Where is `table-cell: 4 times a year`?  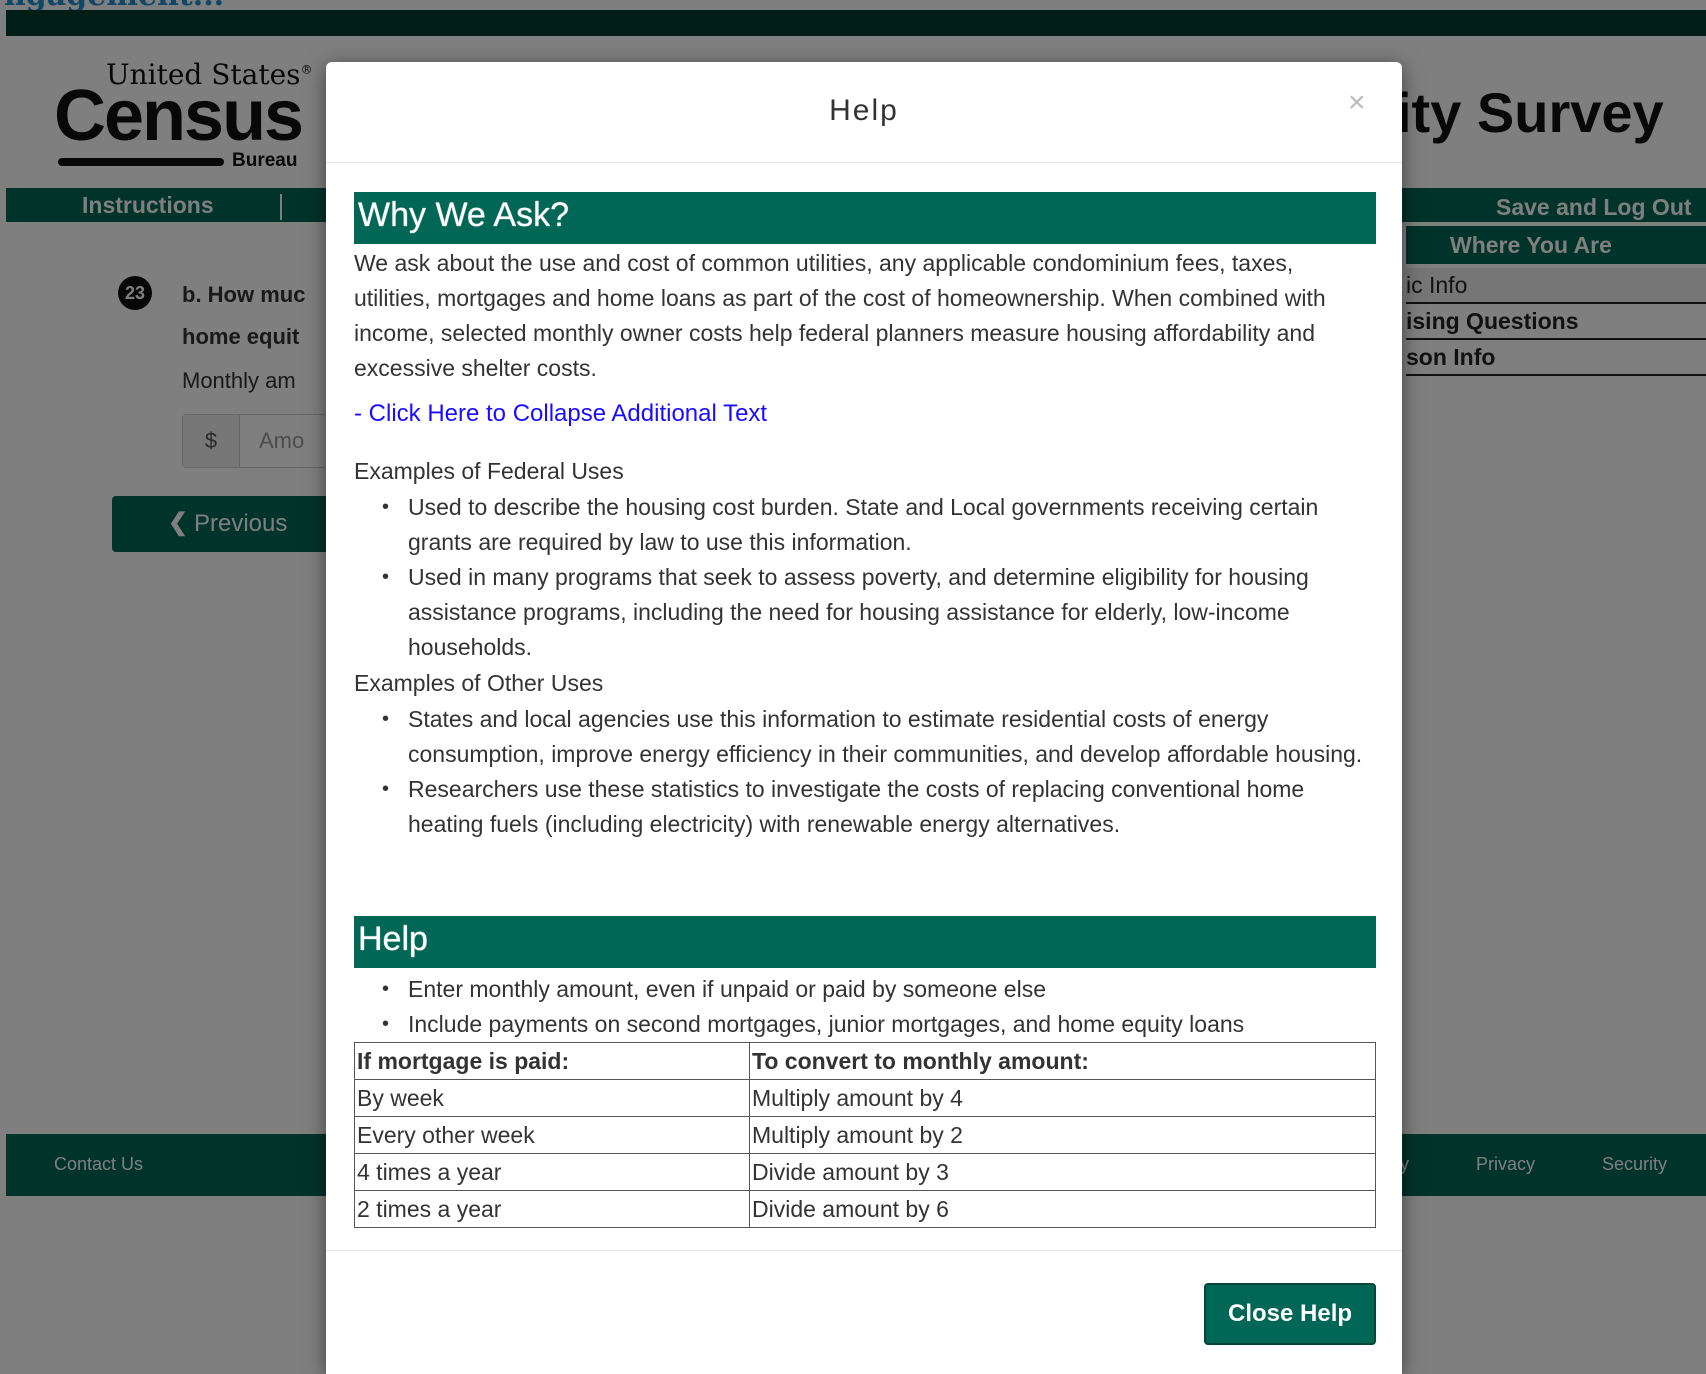
table-cell: 4 times a year is located at coordinates (552, 1172).